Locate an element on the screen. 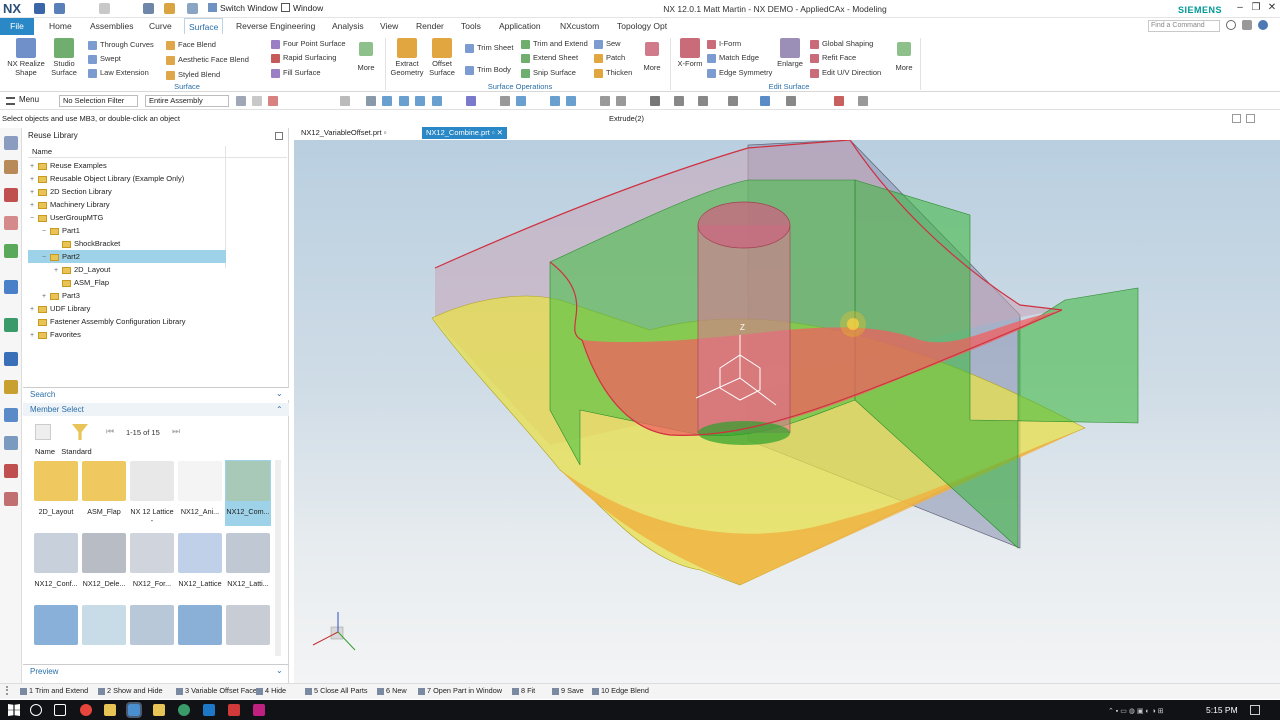 The width and height of the screenshot is (1280, 720). rapid-surfacing-button: Rapid Surfacing is located at coordinates (303, 57).